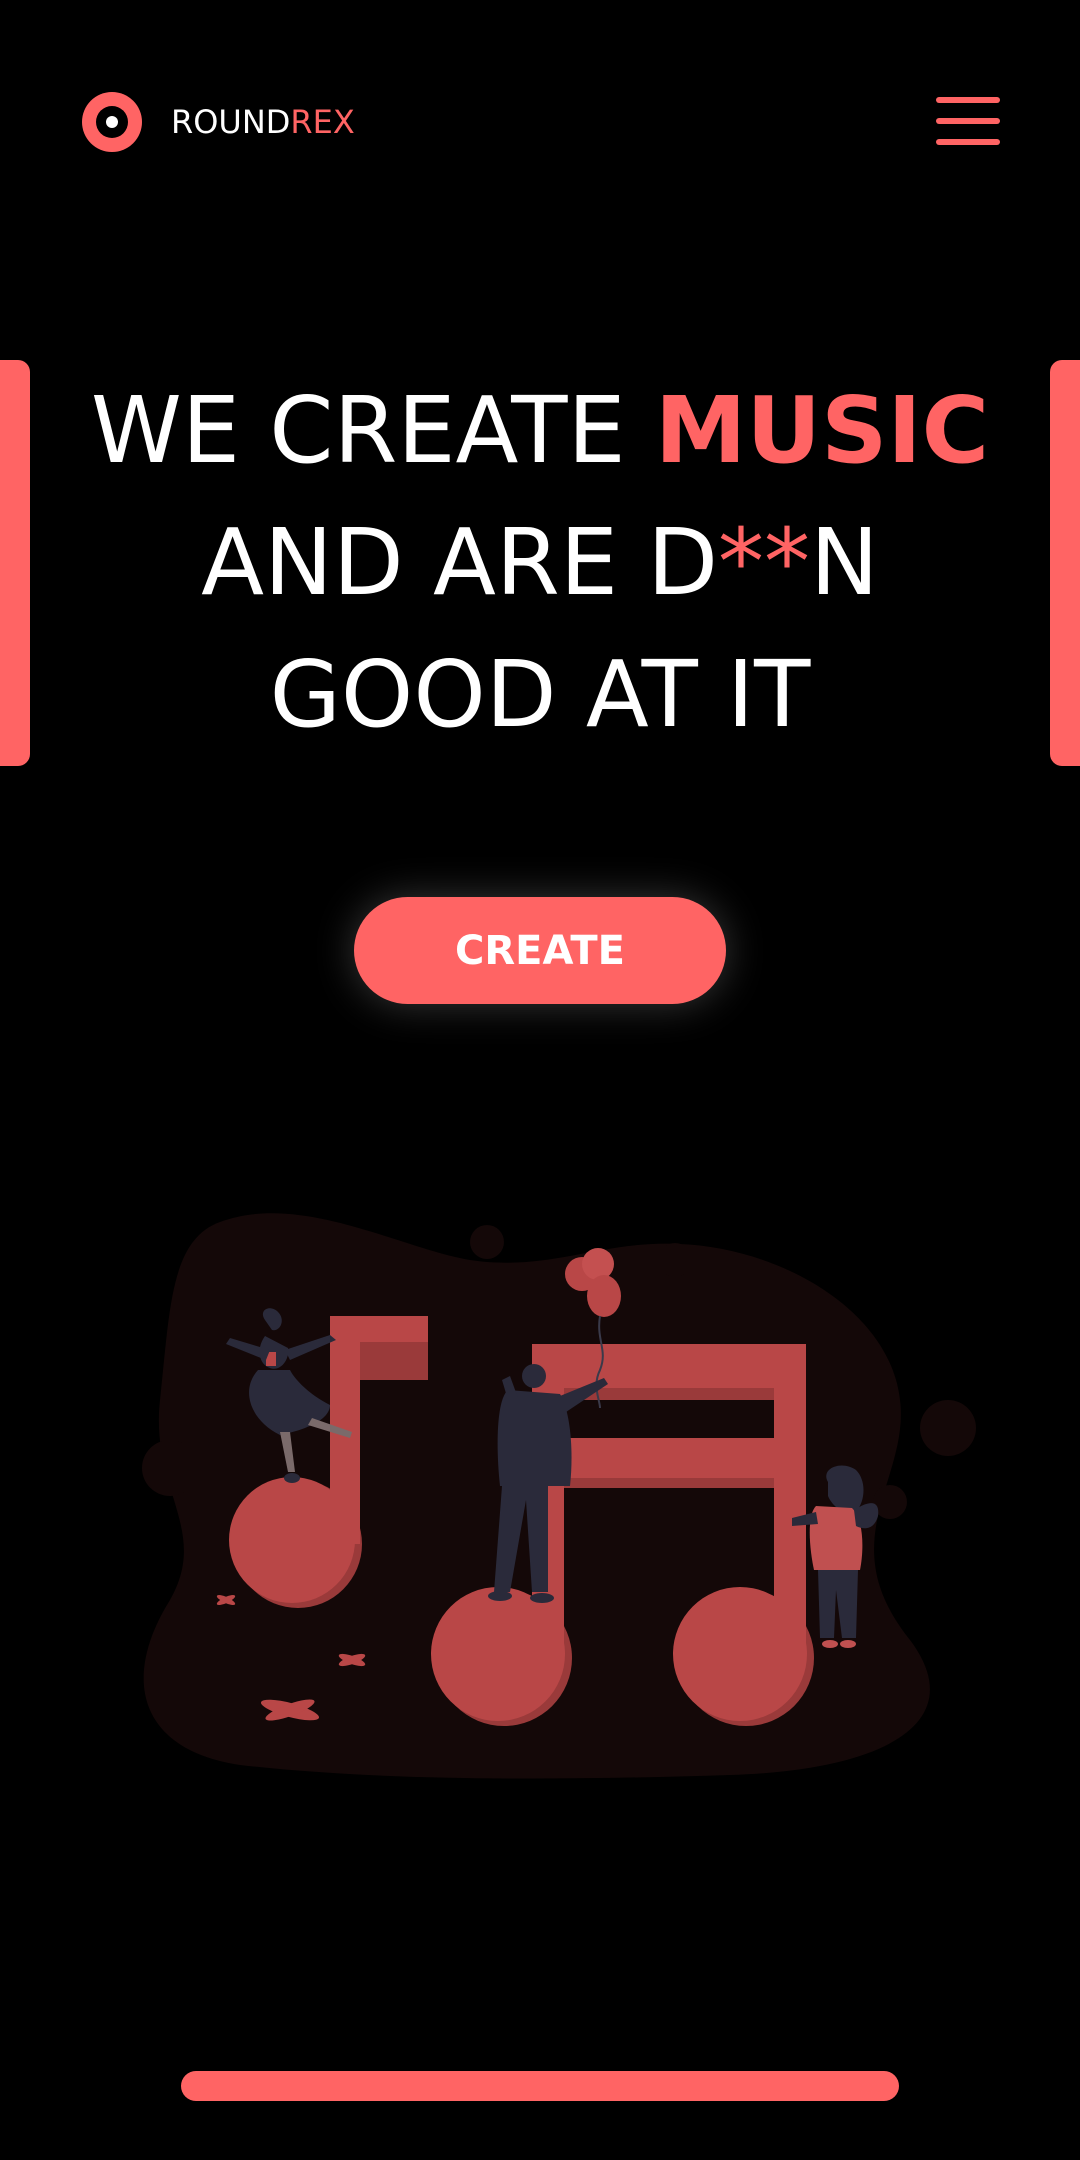  I want to click on logo-icon, so click(112, 122).